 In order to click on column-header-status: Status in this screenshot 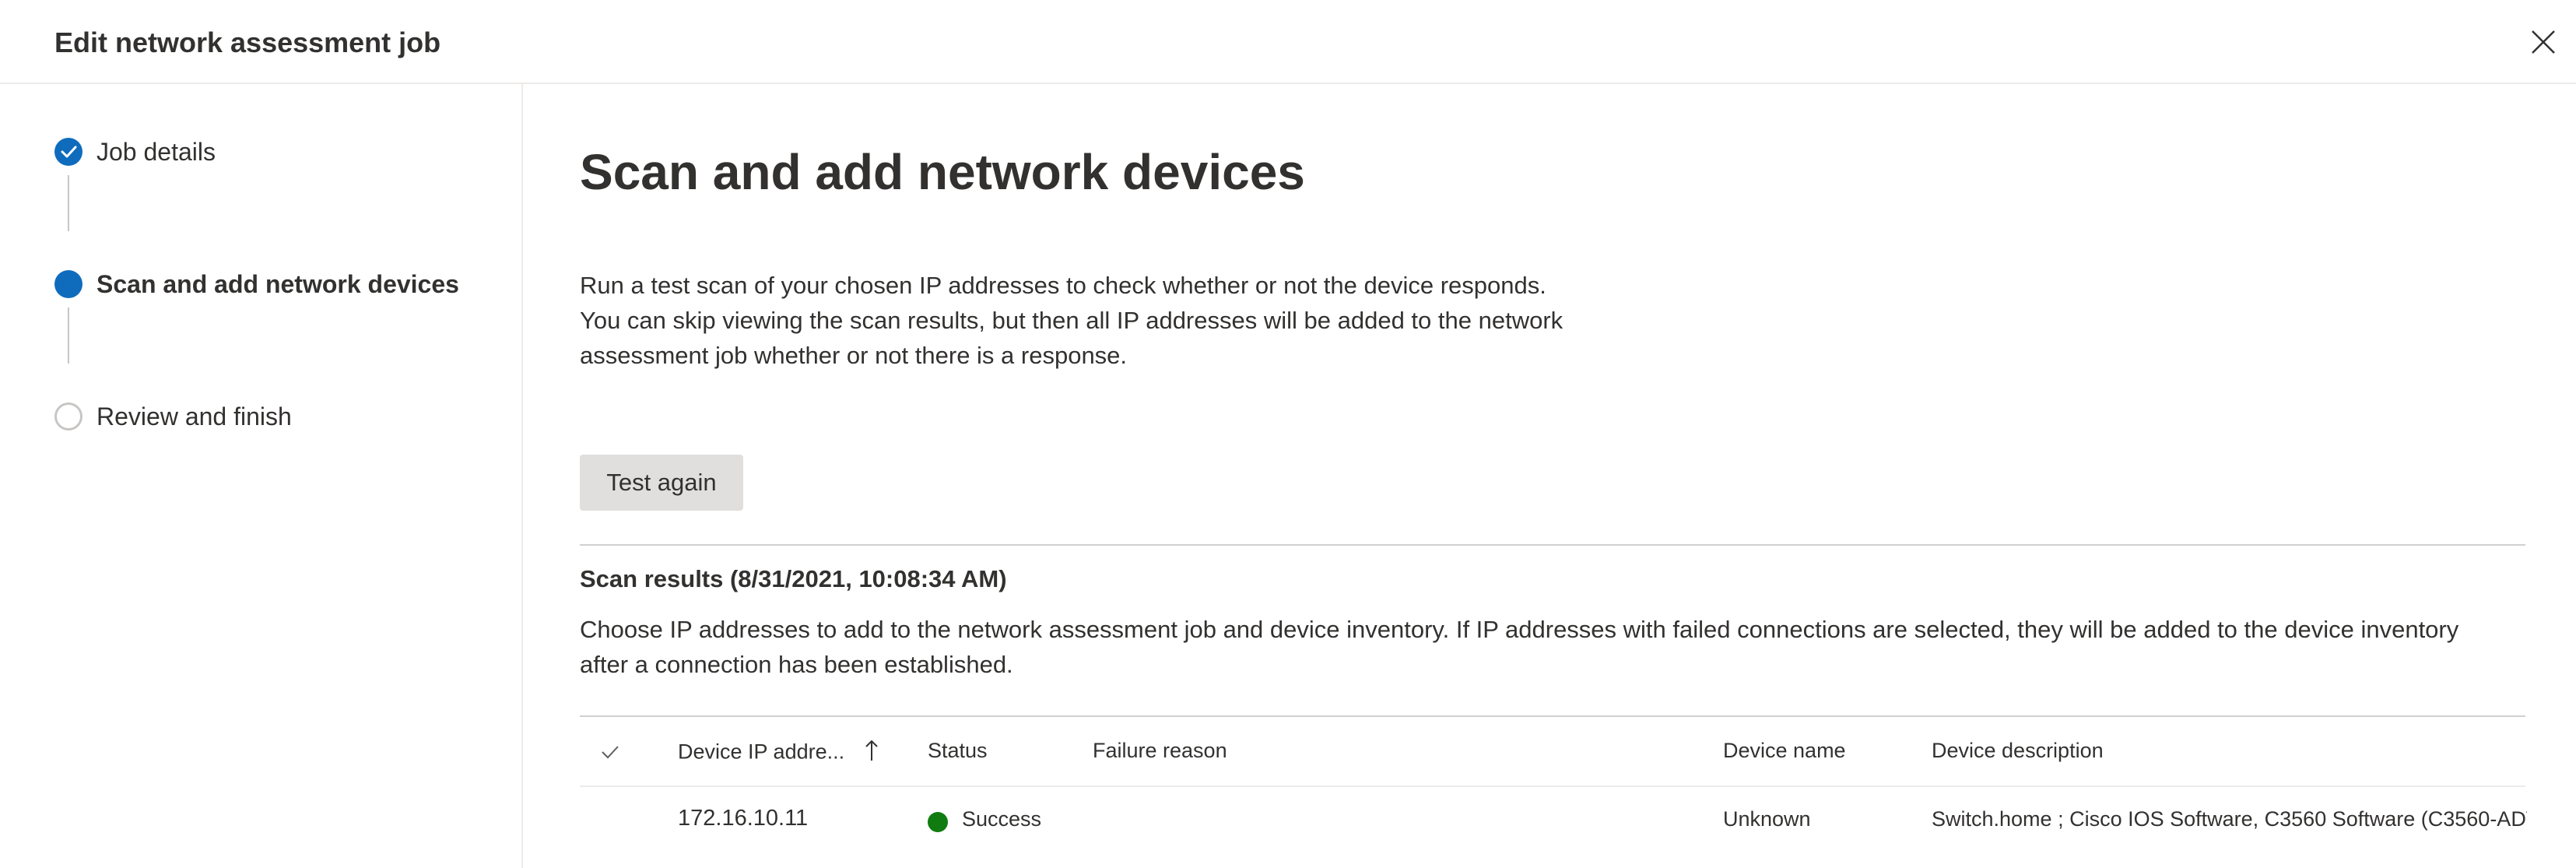, I will do `click(958, 751)`.